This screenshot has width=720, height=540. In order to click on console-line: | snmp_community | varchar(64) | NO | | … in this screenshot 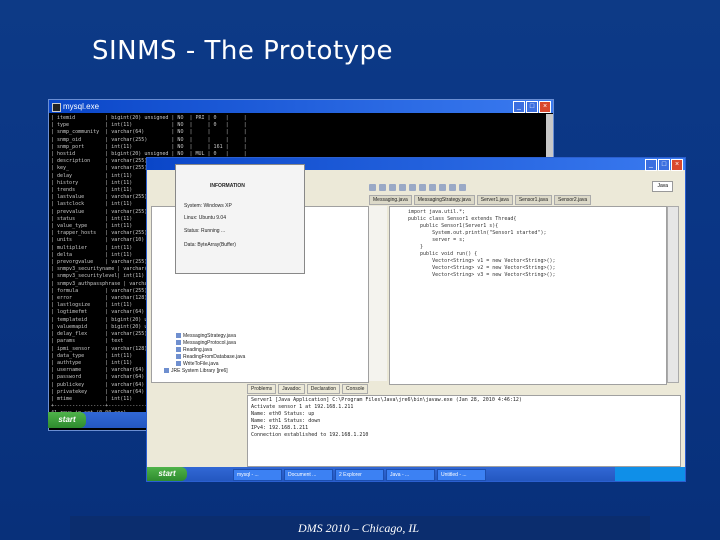, I will do `click(149, 132)`.